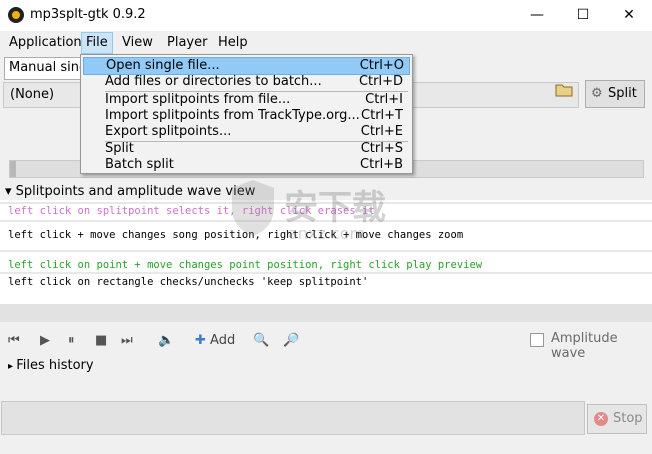  I want to click on menu-file: File, so click(97, 43).